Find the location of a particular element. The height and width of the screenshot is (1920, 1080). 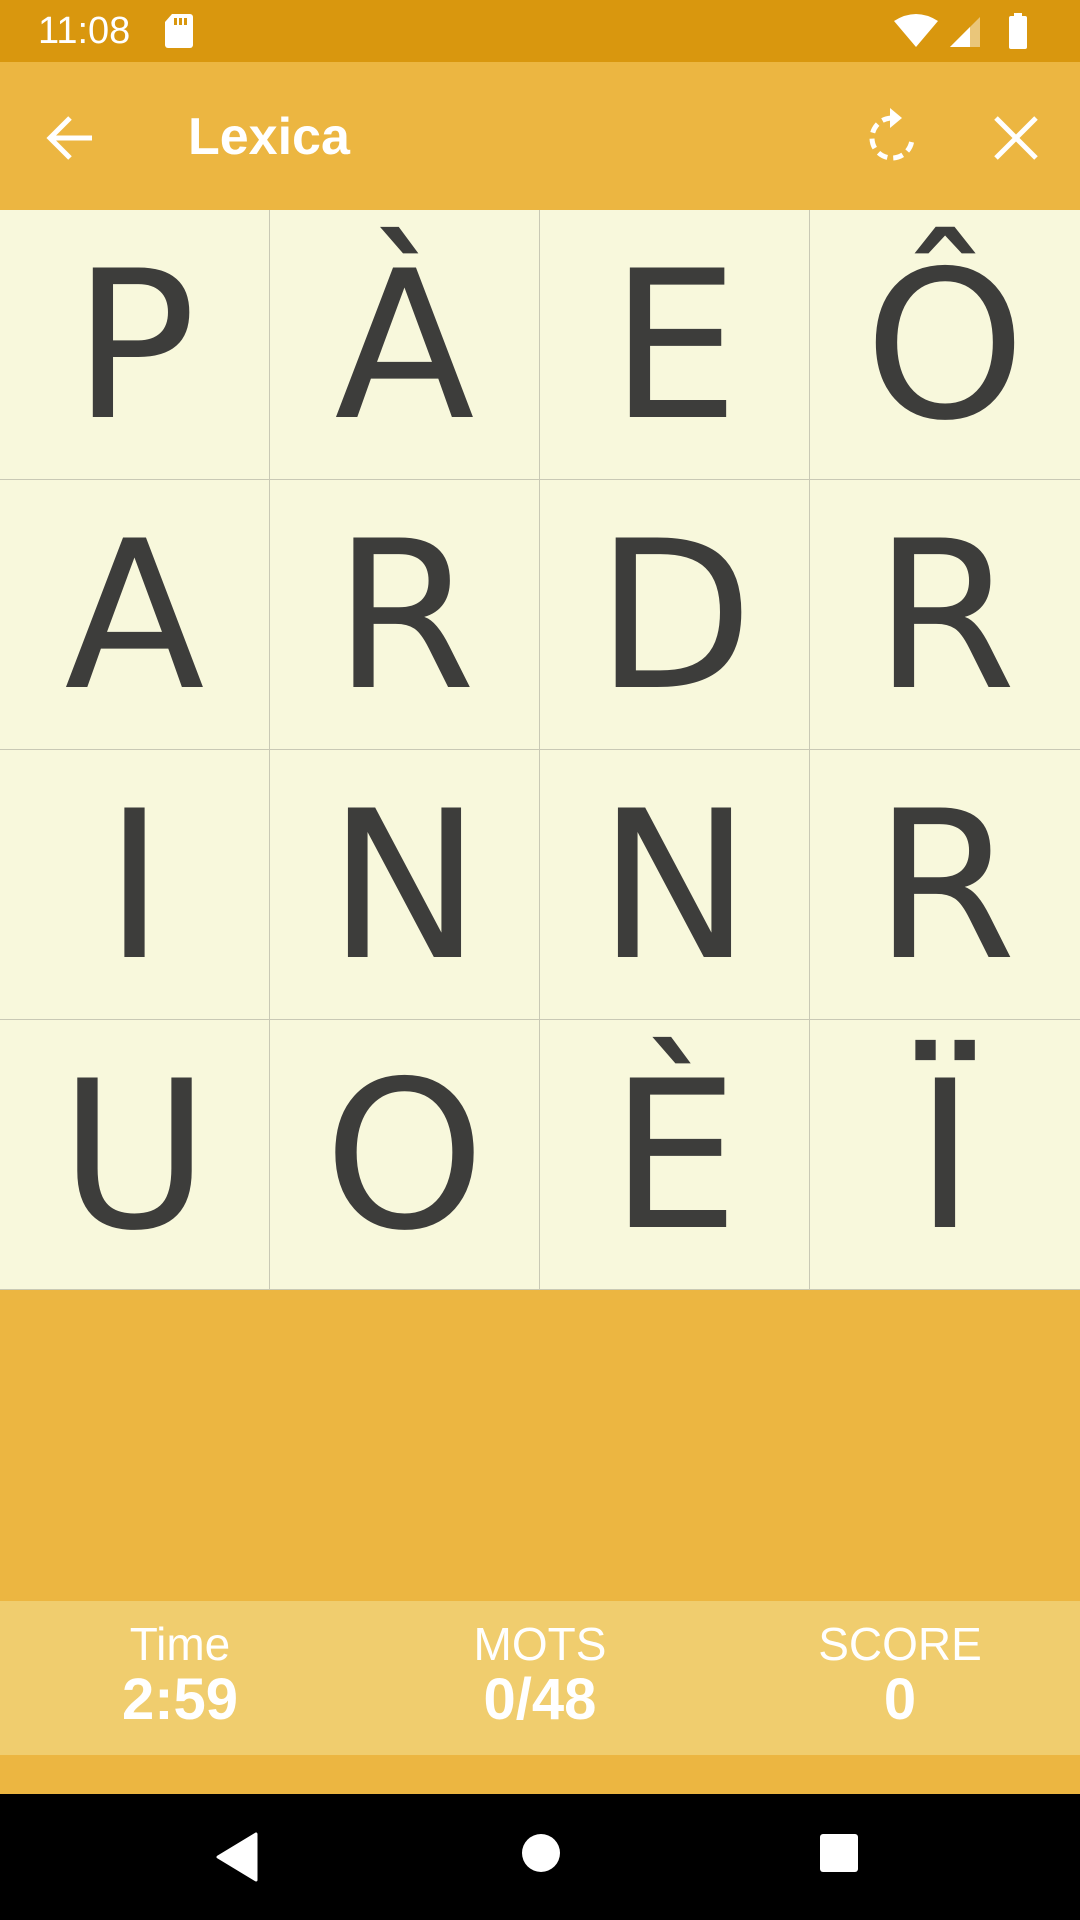

score-label: SCORE is located at coordinates (900, 1644).